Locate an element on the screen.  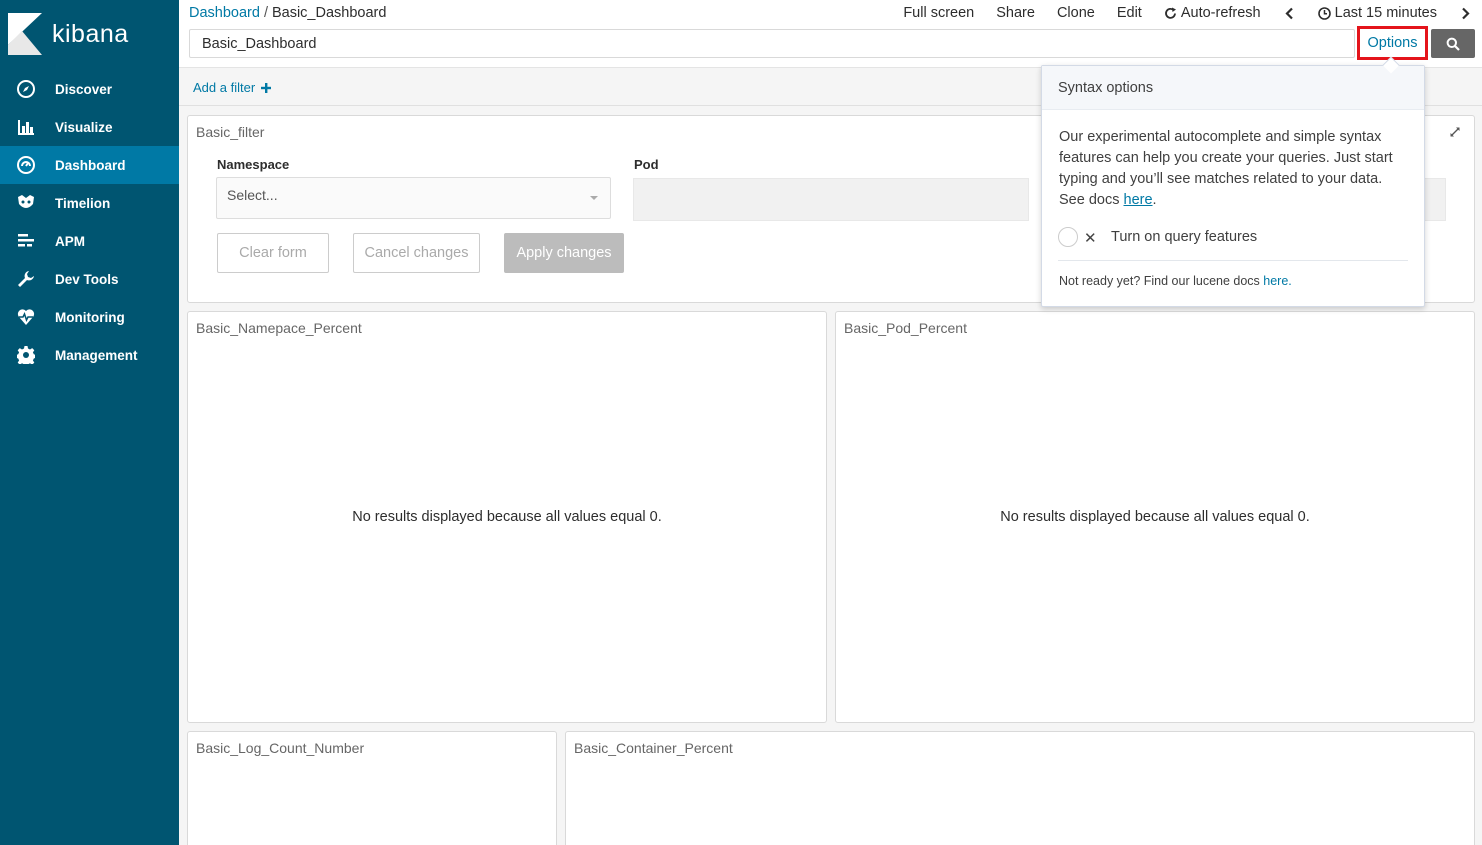
sidebar-item-timelion: Timelion is located at coordinates (89, 203).